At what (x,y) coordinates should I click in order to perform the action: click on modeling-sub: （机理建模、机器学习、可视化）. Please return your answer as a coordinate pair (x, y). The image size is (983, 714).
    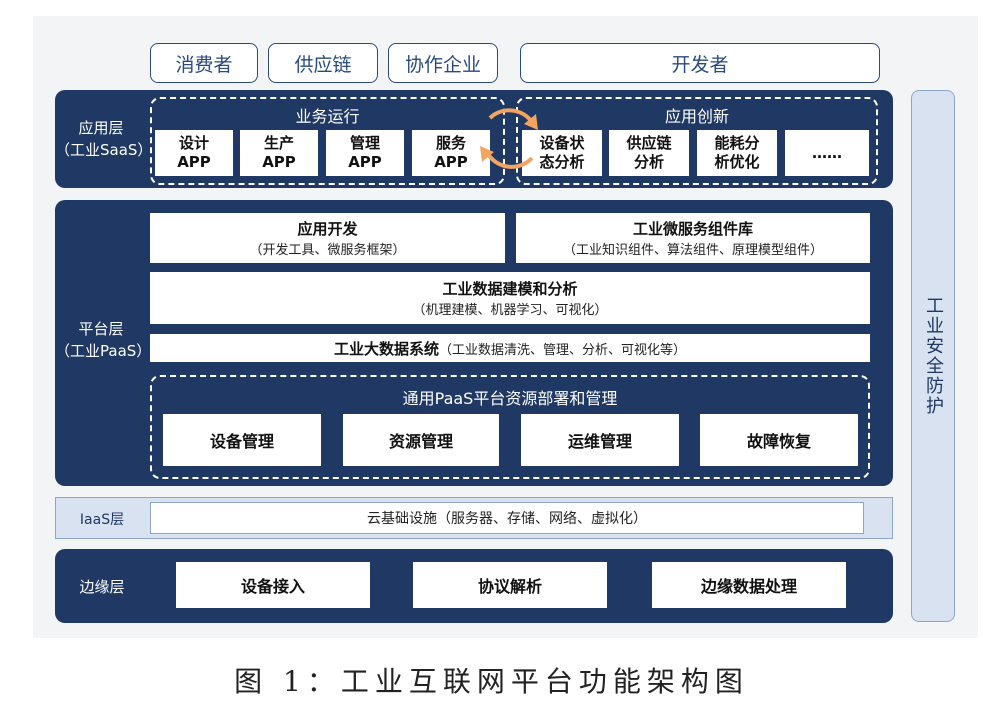
    Looking at the image, I should click on (510, 310).